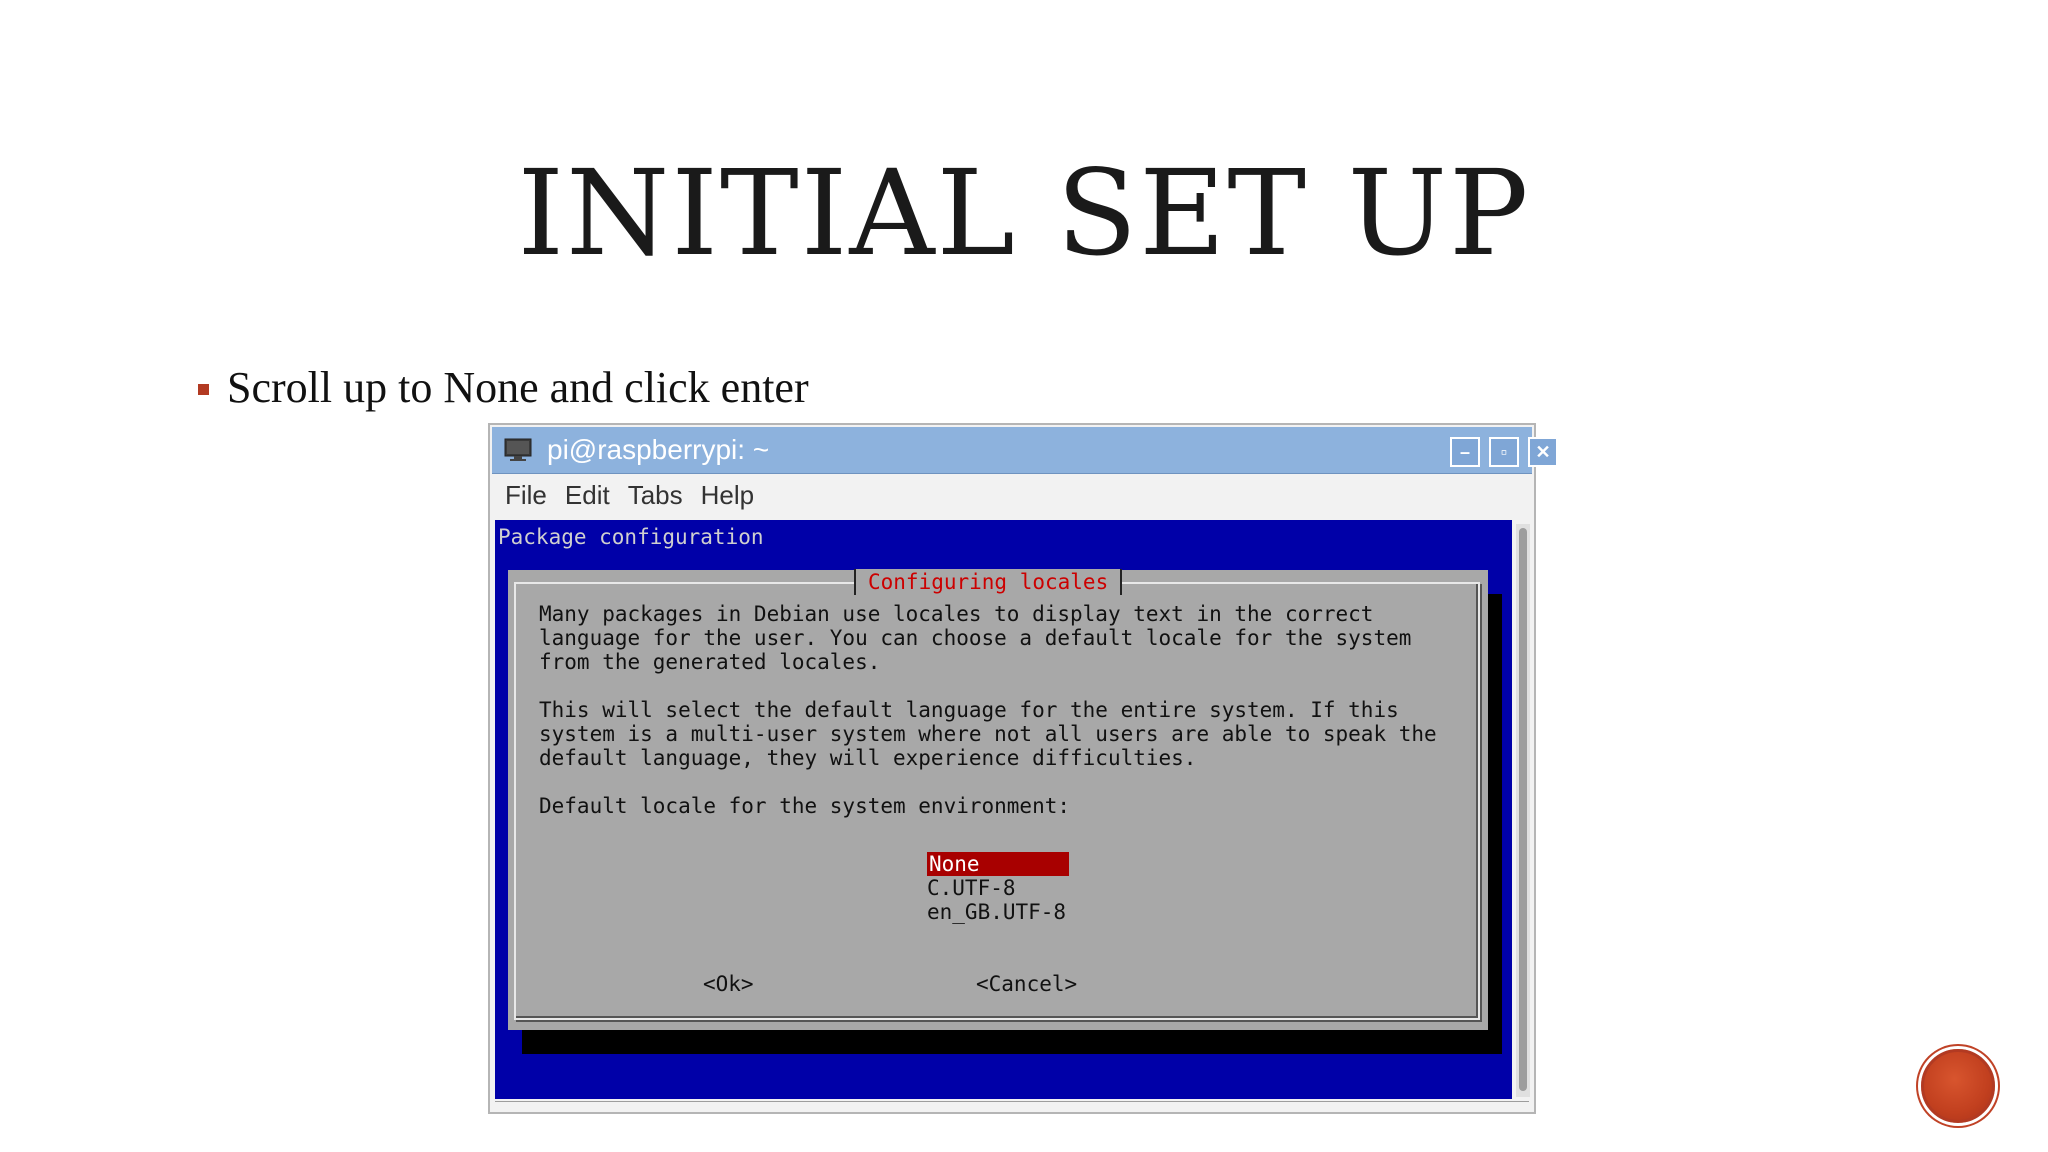  I want to click on maximize-button: ▫, so click(1504, 452).